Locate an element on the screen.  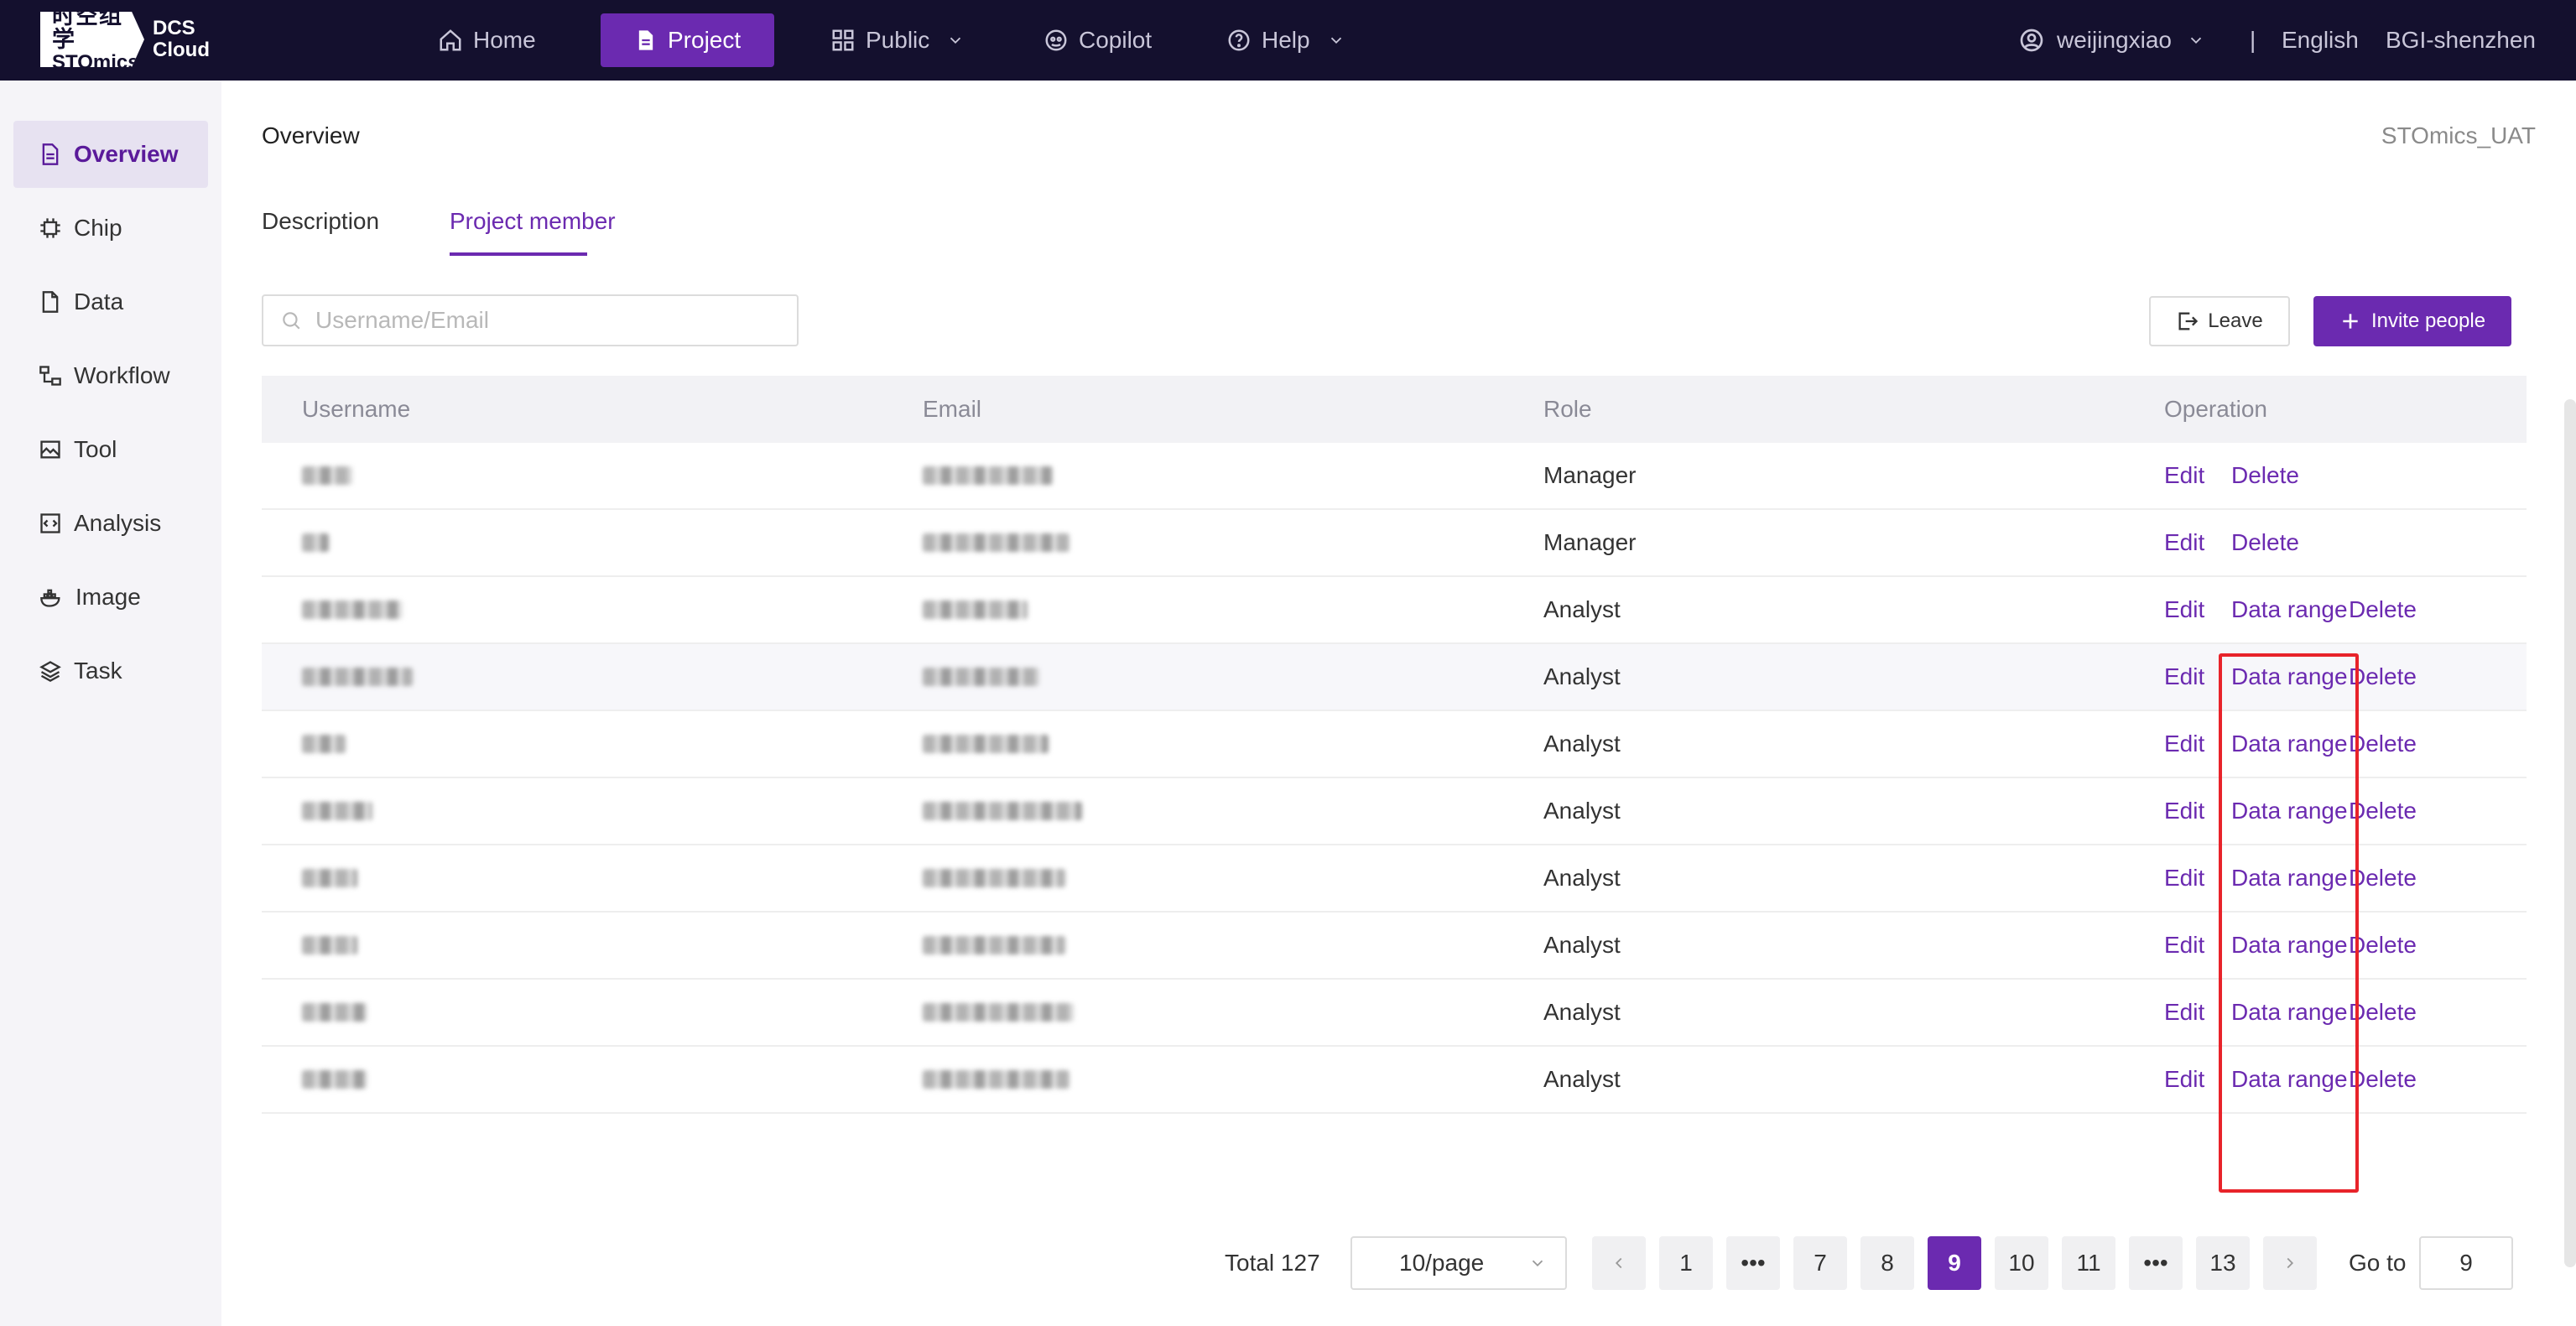
sidebar-item-data: Data is located at coordinates (110, 301).